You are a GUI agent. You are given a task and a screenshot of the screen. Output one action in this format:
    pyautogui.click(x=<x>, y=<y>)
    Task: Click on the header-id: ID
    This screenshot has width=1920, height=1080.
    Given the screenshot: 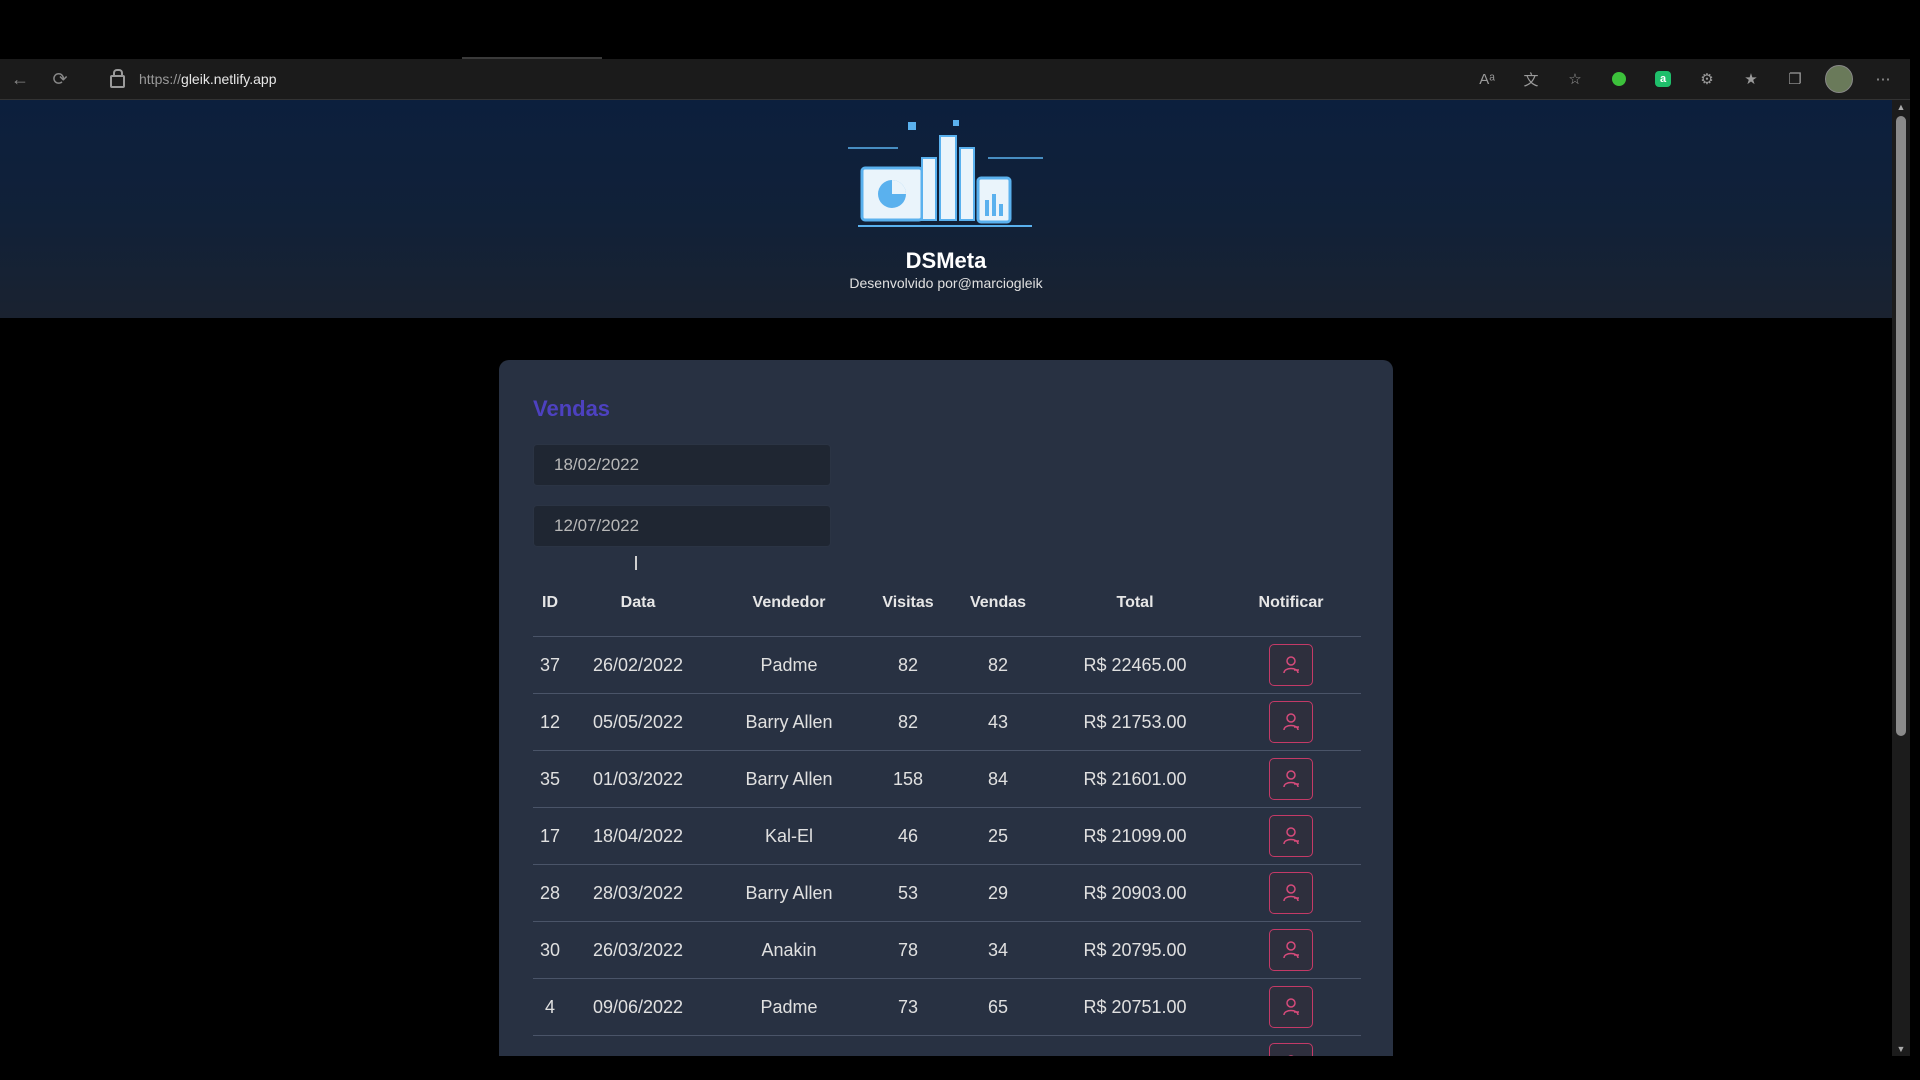 What is the action you would take?
    pyautogui.click(x=550, y=603)
    